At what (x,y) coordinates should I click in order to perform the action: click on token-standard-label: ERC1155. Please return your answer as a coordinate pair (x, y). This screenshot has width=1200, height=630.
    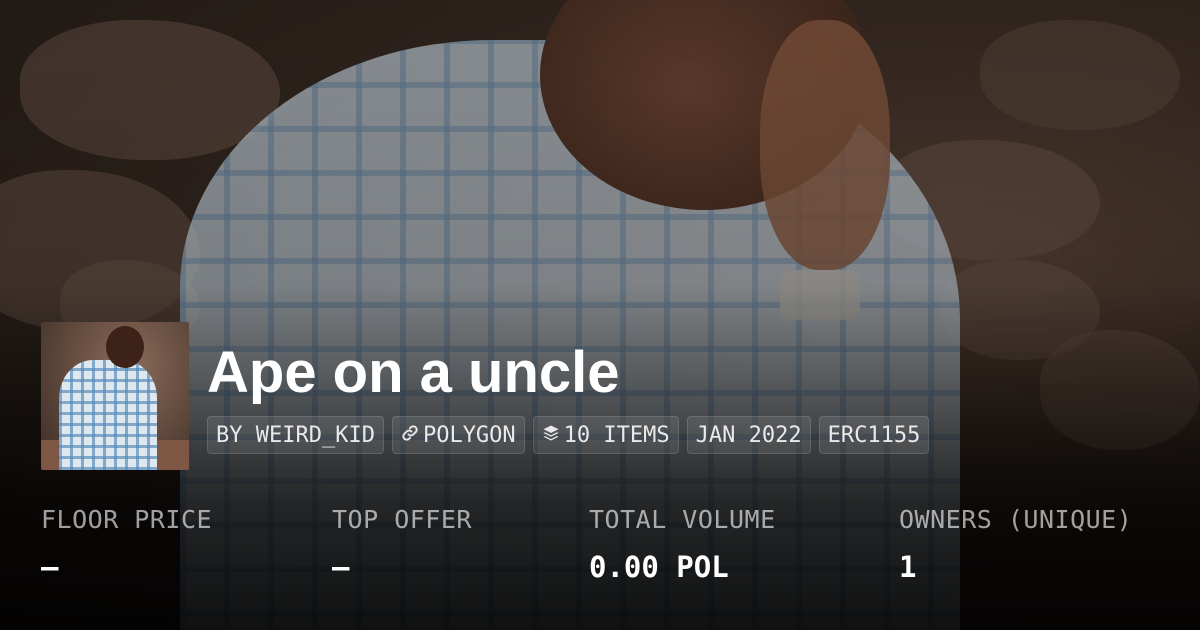
    Looking at the image, I should click on (874, 435).